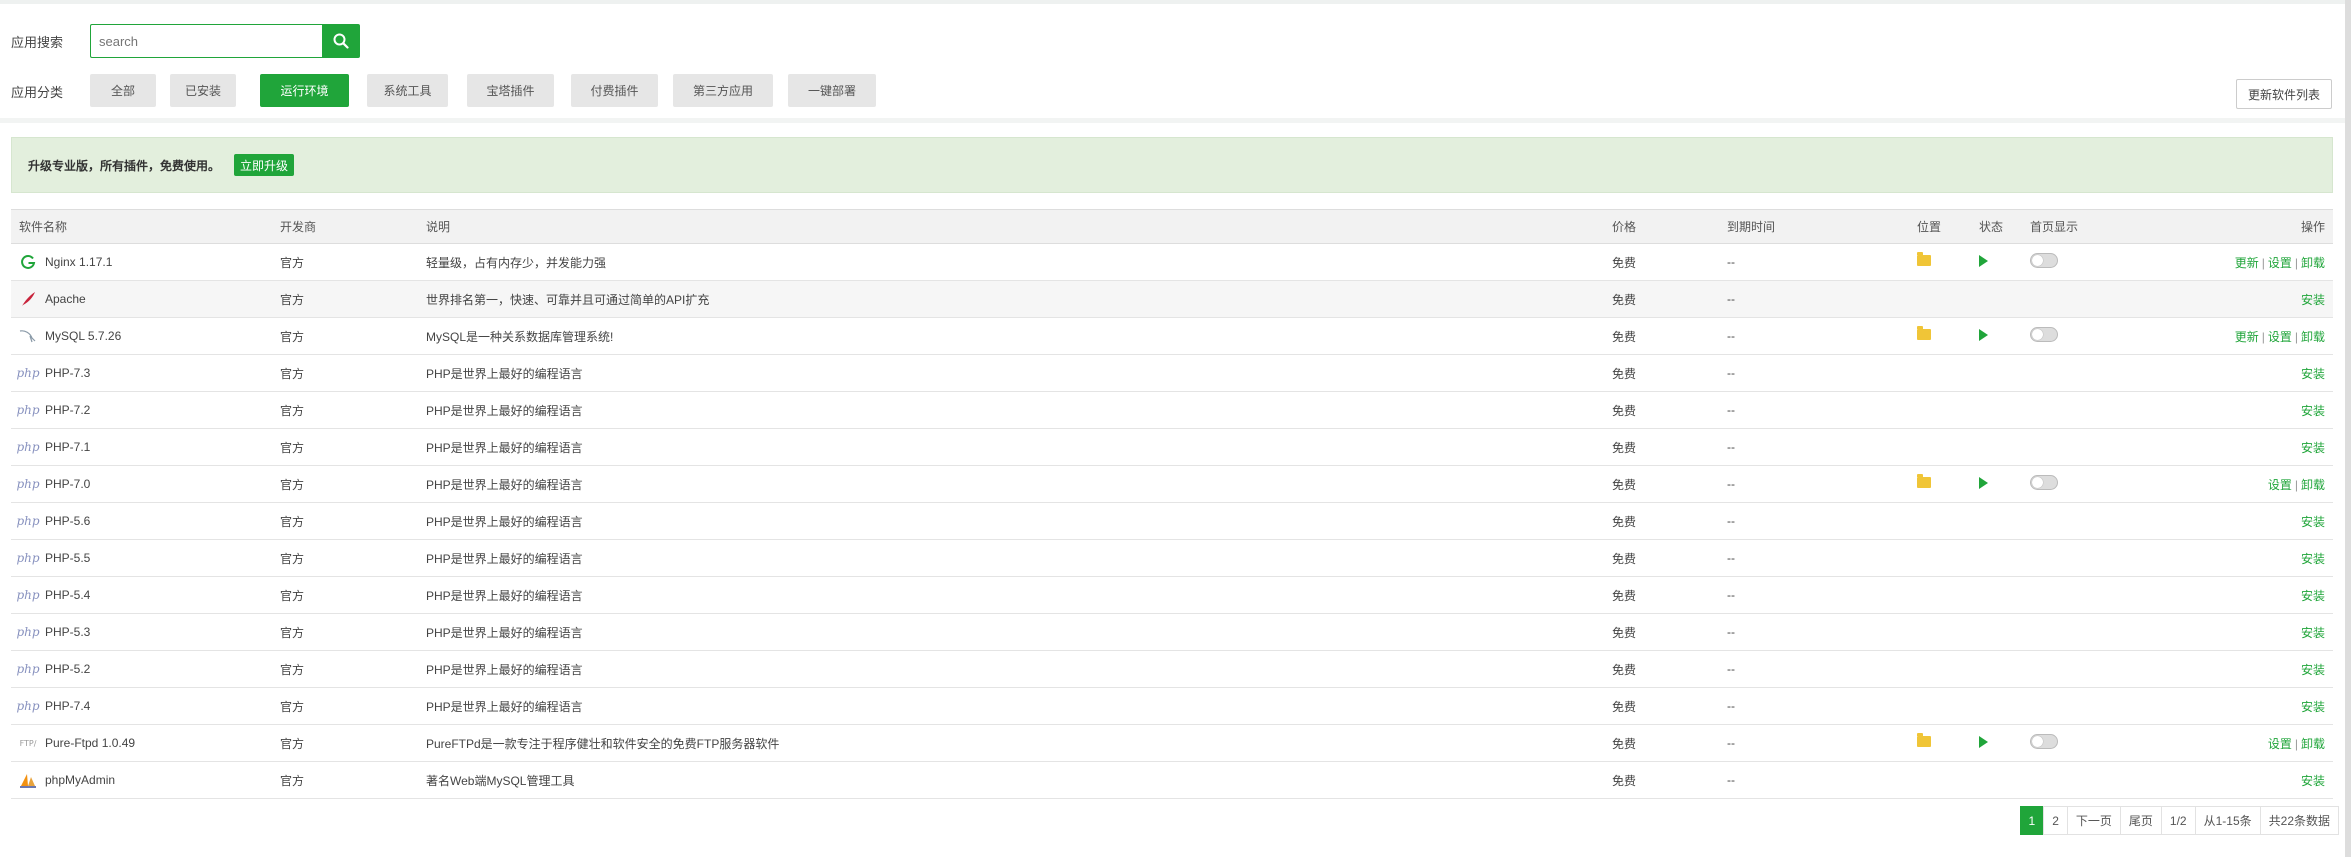 The image size is (2351, 857). Describe the element at coordinates (203, 90) in the screenshot. I see `category-installed: 已安装` at that location.